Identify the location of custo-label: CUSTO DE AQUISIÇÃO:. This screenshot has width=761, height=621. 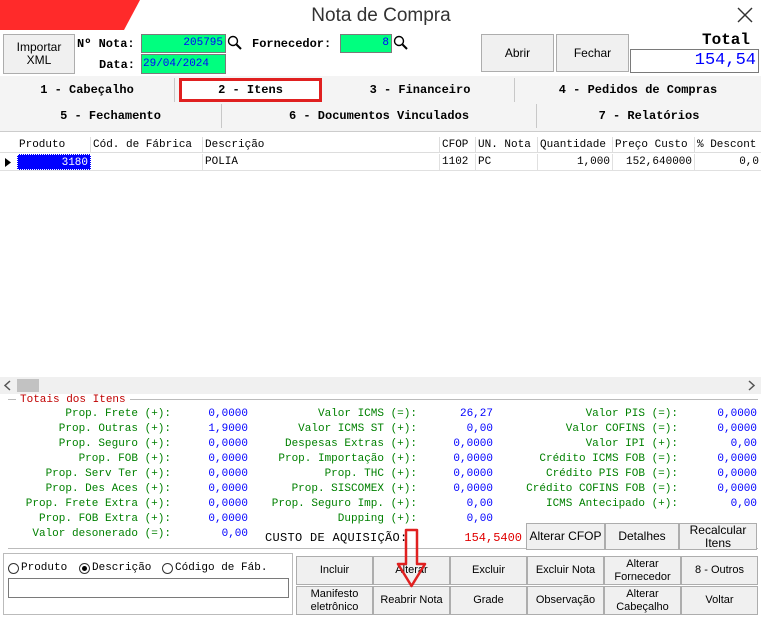
(336, 538).